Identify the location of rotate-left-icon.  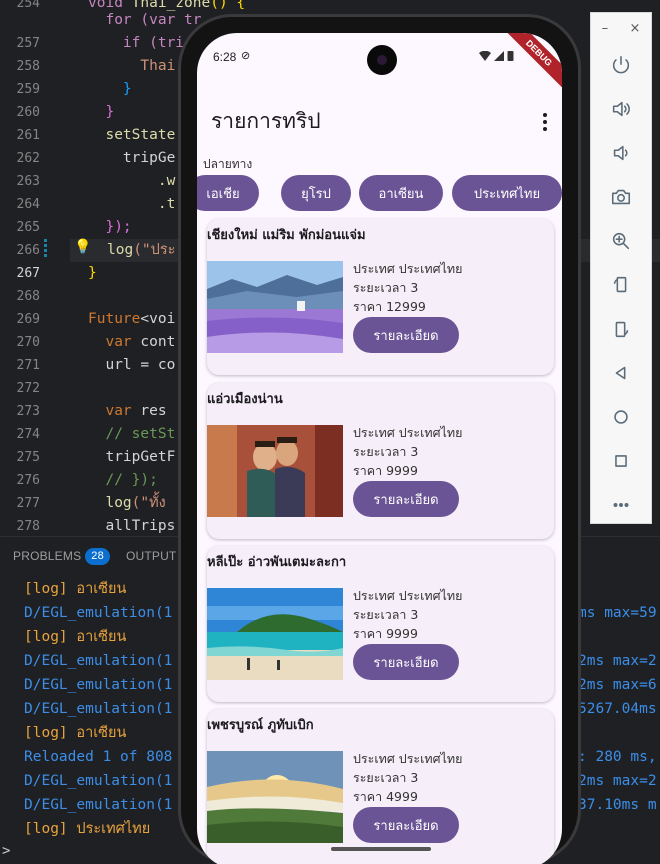
(620, 284).